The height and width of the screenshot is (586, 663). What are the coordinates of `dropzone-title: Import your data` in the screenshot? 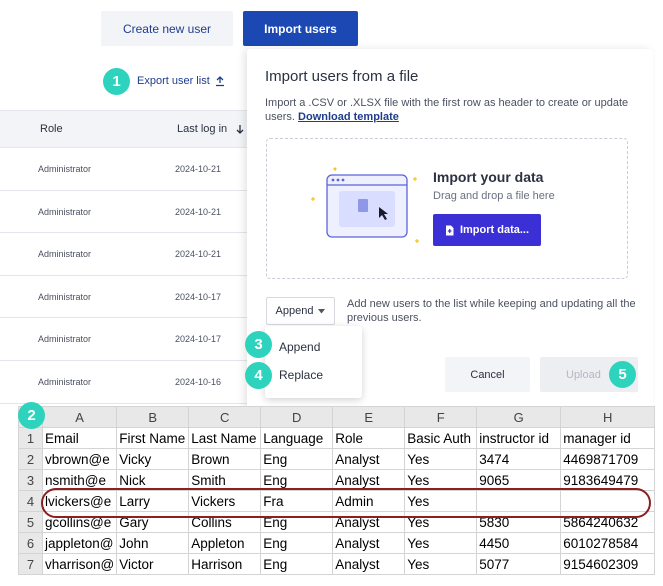 It's located at (488, 177).